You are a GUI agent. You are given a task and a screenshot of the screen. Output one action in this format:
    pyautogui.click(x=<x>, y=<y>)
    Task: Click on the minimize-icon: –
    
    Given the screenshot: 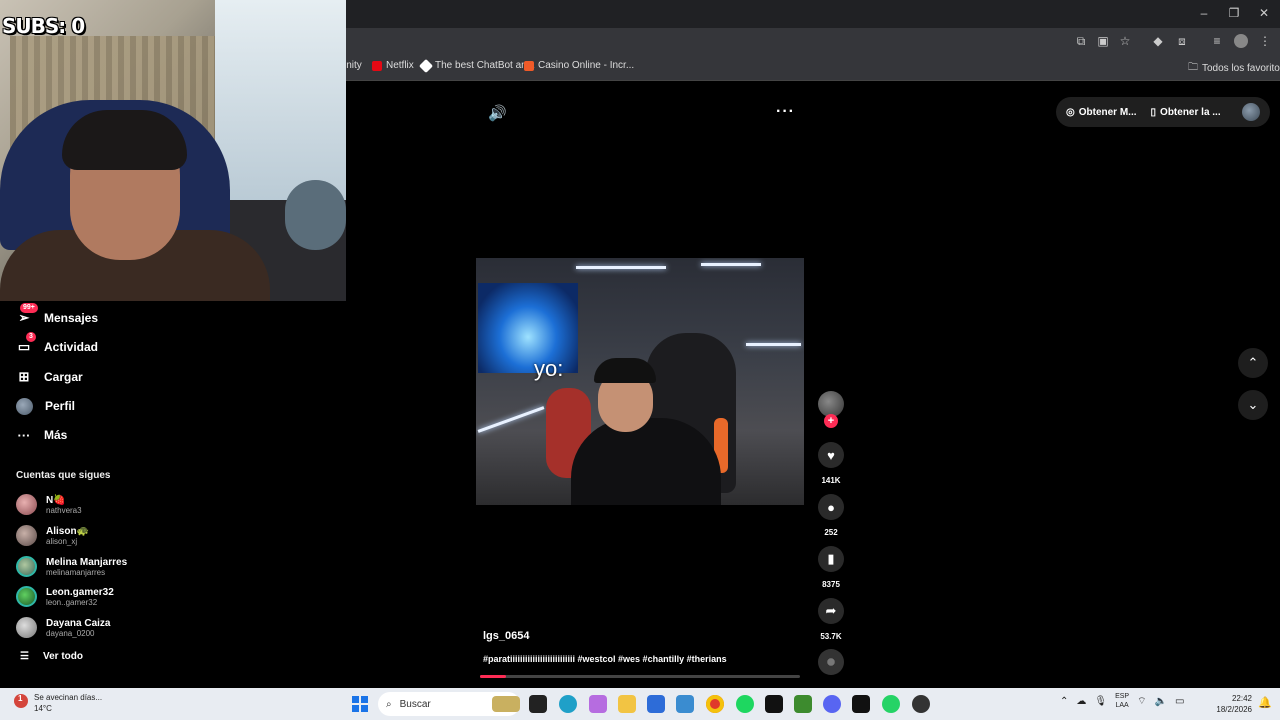 What is the action you would take?
    pyautogui.click(x=1204, y=13)
    